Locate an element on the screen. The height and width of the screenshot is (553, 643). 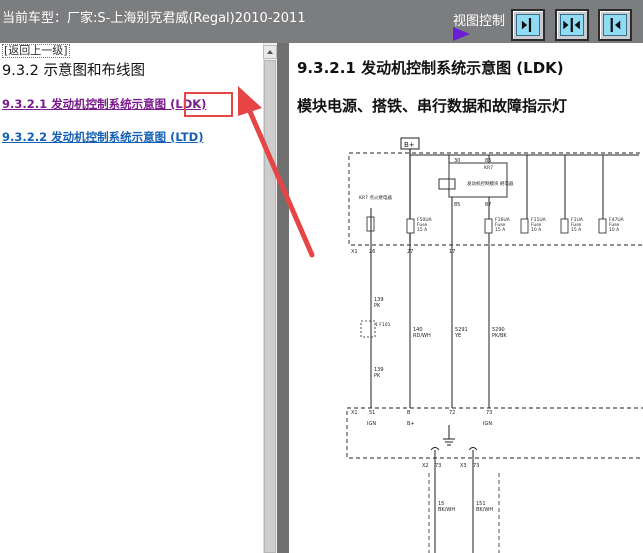
fuse-1-amp: 15 A is located at coordinates (500, 230).